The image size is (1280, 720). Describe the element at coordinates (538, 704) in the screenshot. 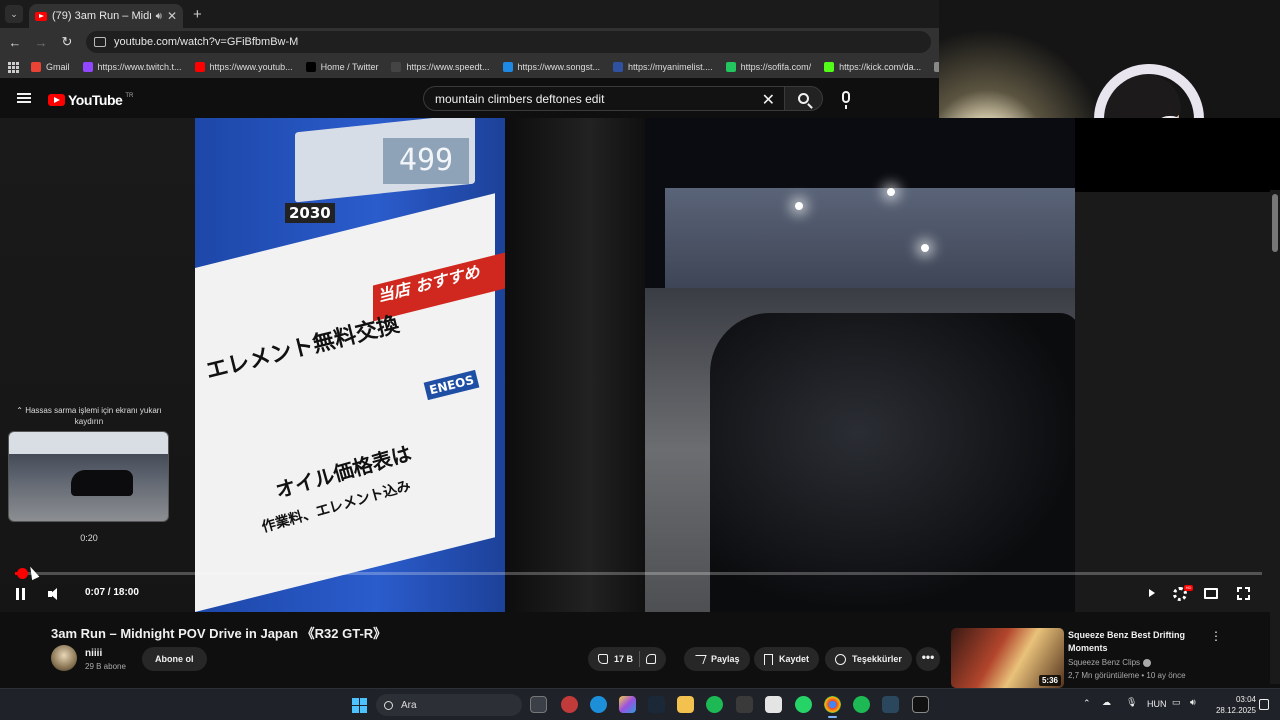

I see `task-view-icon` at that location.